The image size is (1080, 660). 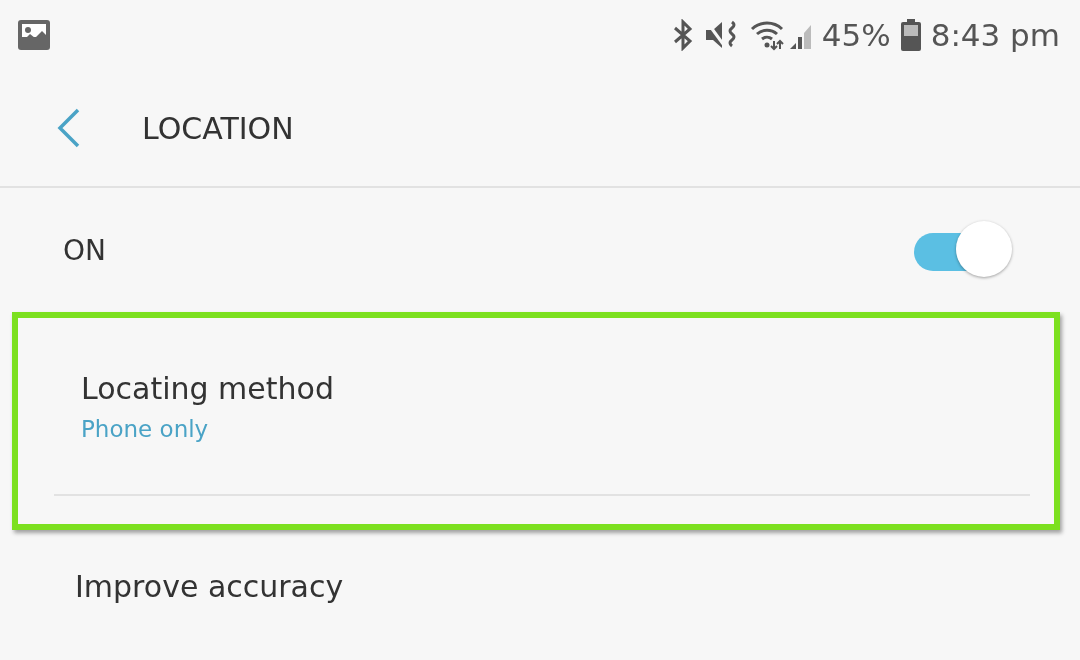 What do you see at coordinates (34, 35) in the screenshot?
I see `gallery-icon` at bounding box center [34, 35].